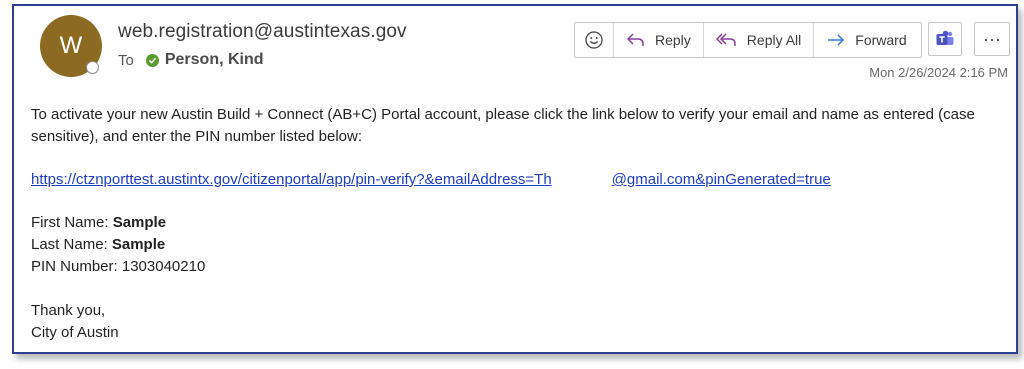  I want to click on last-name-value: Sample, so click(138, 244).